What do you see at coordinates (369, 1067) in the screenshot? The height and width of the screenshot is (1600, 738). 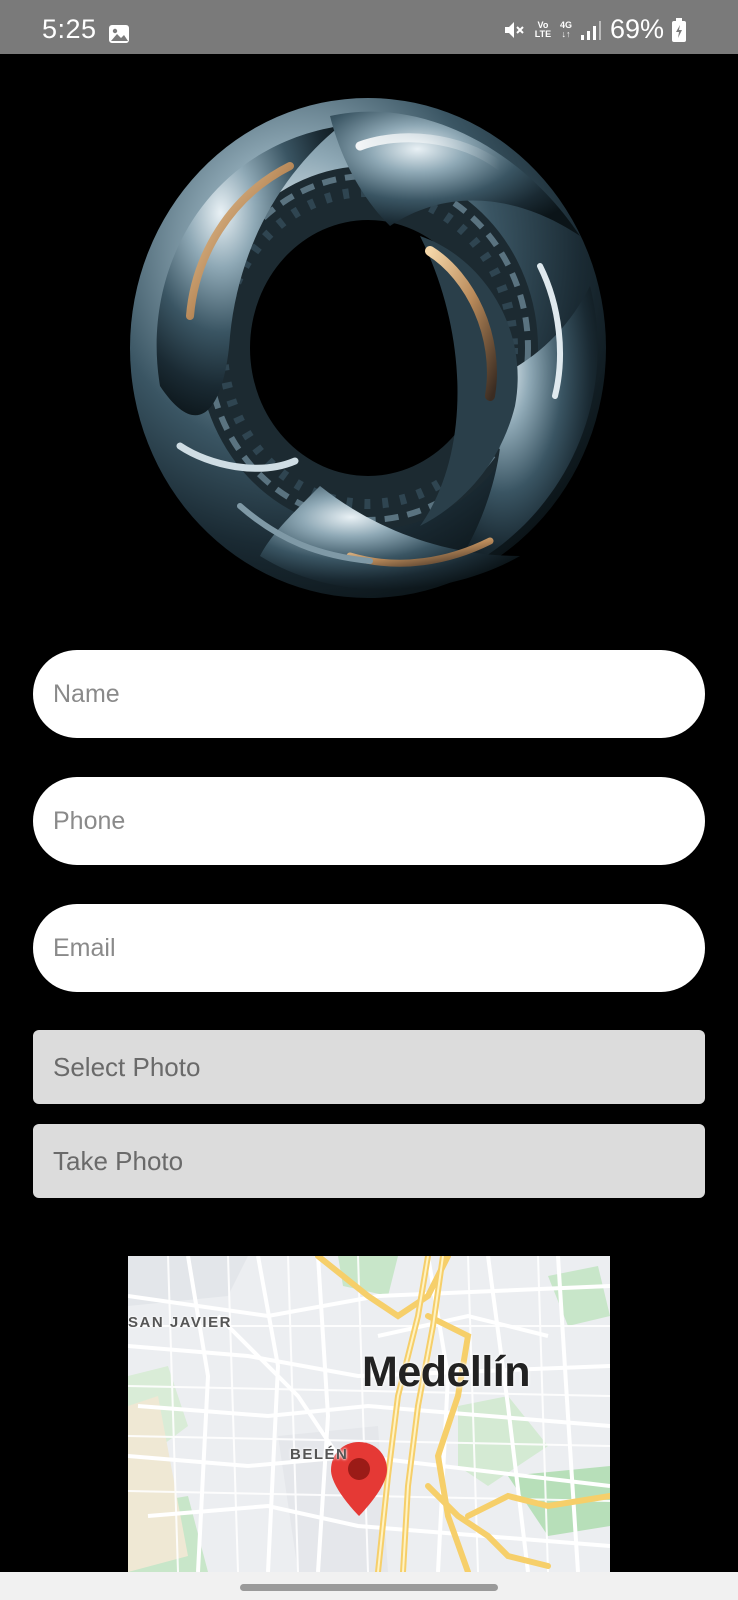 I see `select-photo-button: Select Photo` at bounding box center [369, 1067].